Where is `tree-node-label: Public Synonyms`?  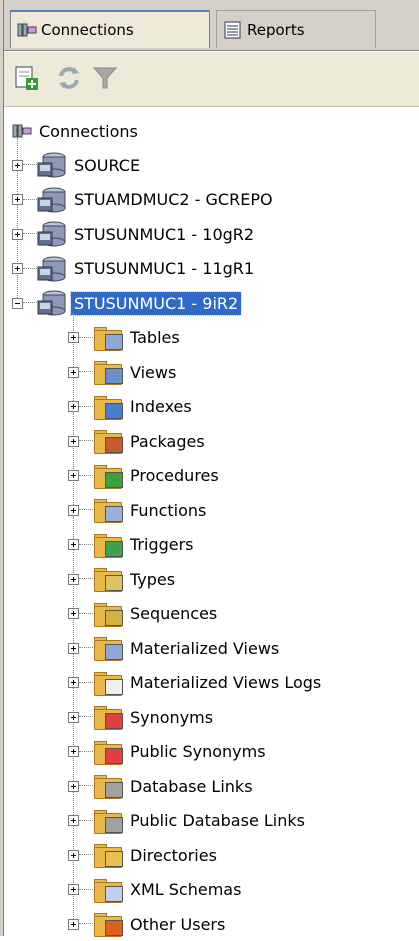
tree-node-label: Public Synonyms is located at coordinates (198, 751).